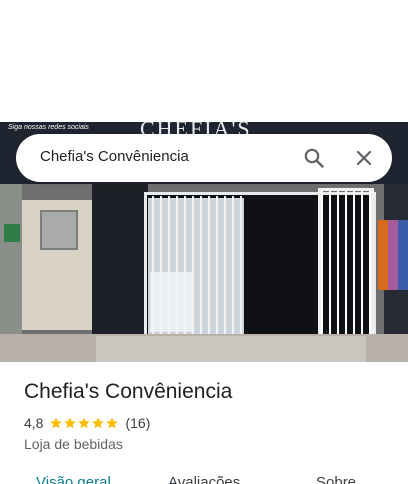 This screenshot has height=484, width=408. What do you see at coordinates (12, 233) in the screenshot?
I see `green-tag` at bounding box center [12, 233].